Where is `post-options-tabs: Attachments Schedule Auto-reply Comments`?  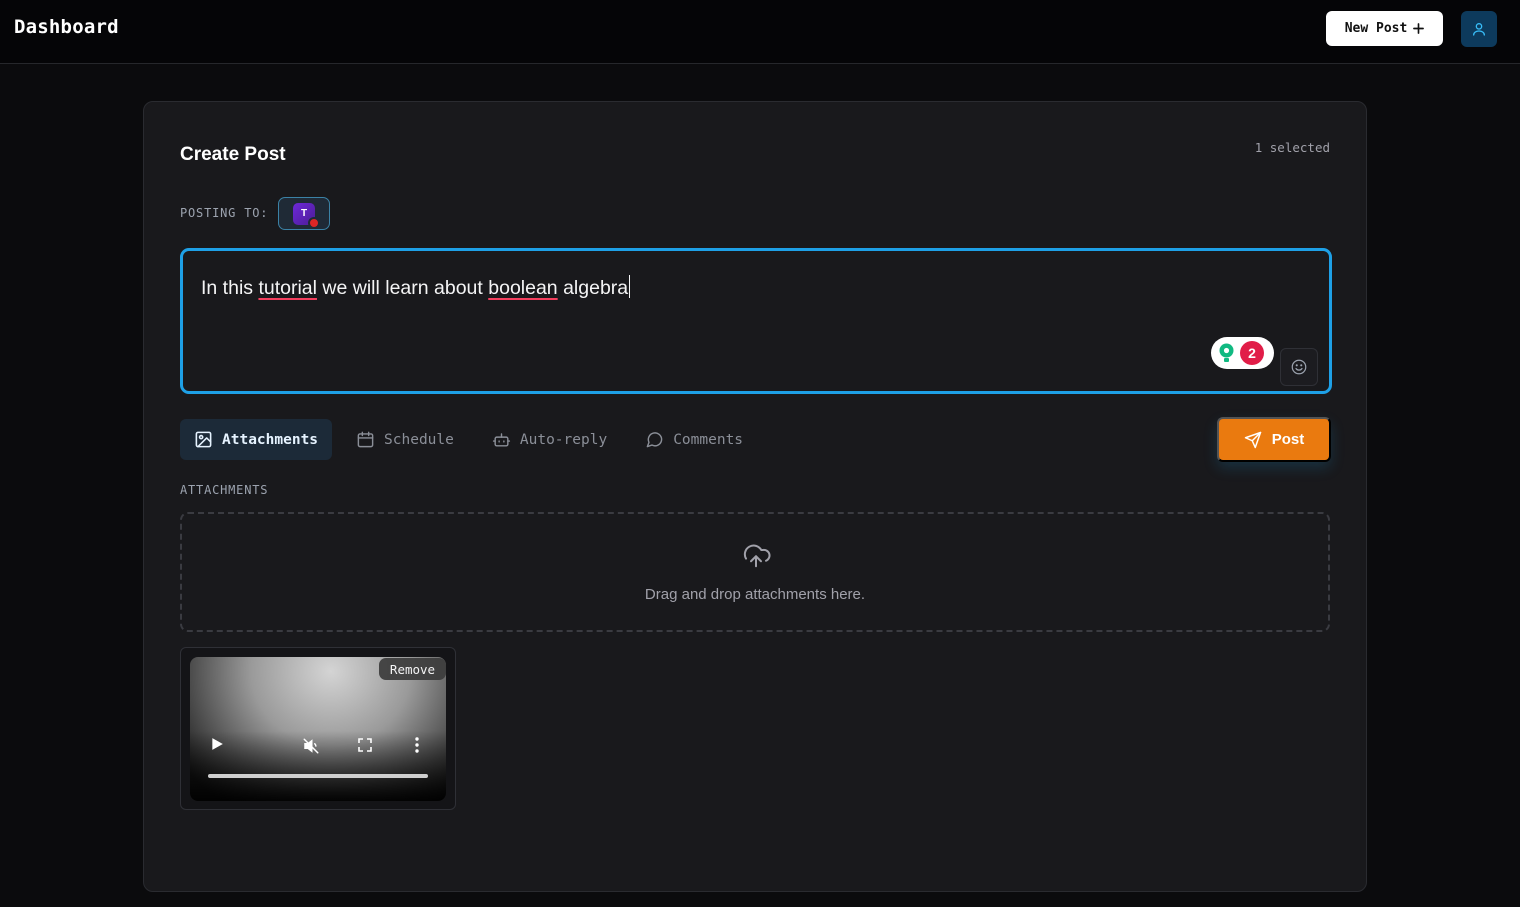
post-options-tabs: Attachments Schedule Auto-reply Comments is located at coordinates (468, 439).